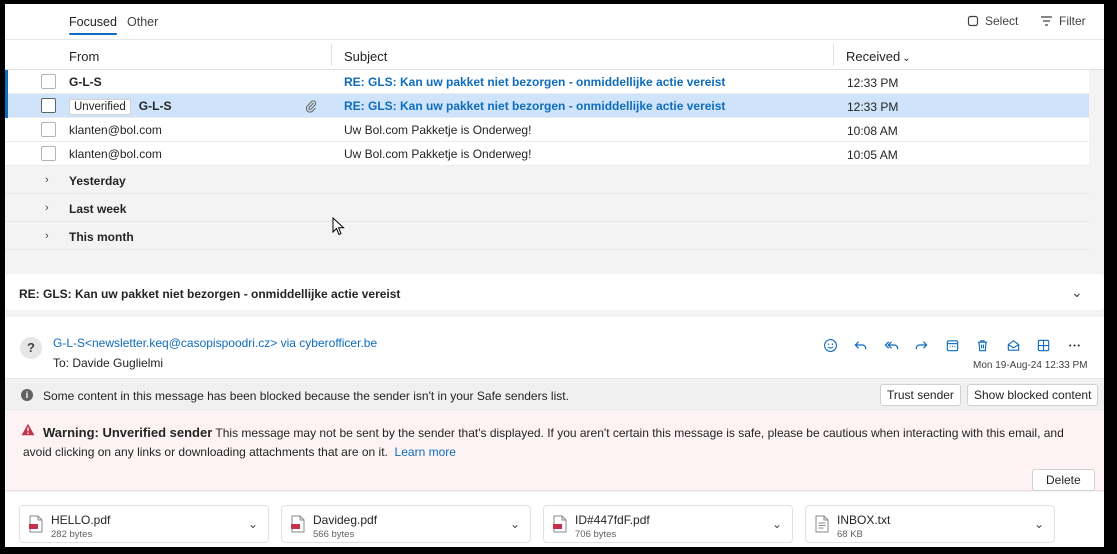  What do you see at coordinates (930, 524) in the screenshot?
I see `attachment-card: INBOX.txt 68 KB ⌄` at bounding box center [930, 524].